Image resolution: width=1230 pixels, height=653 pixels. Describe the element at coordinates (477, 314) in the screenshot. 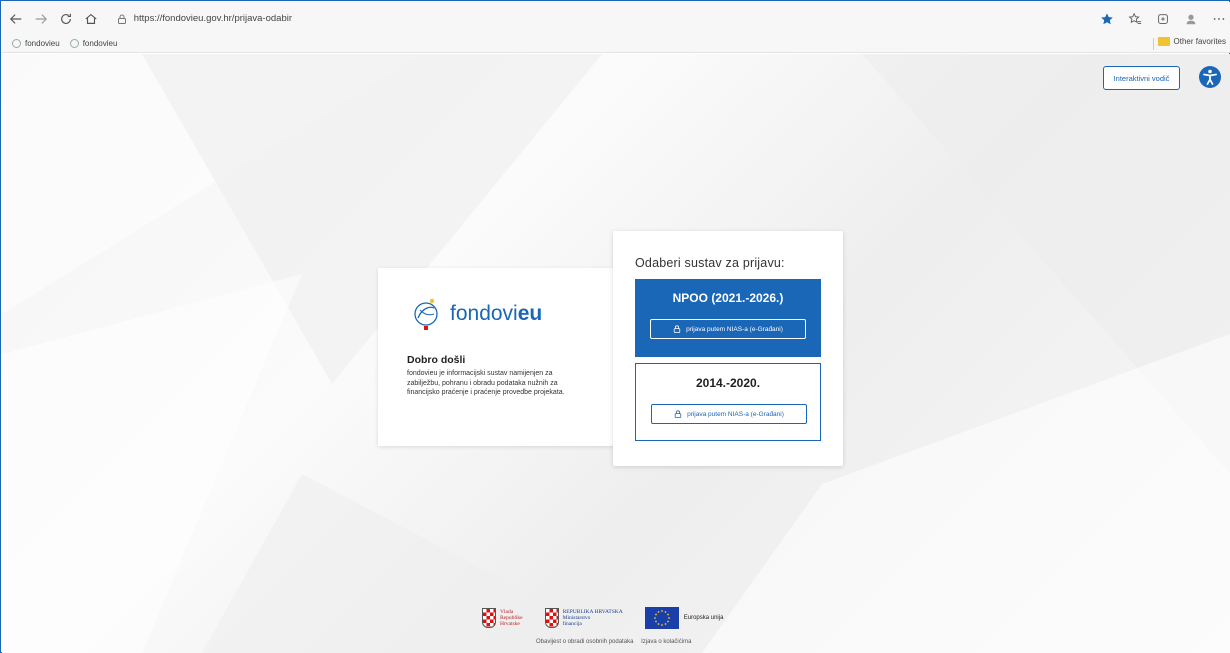

I see `fondovieu-logo: fondovieu` at that location.